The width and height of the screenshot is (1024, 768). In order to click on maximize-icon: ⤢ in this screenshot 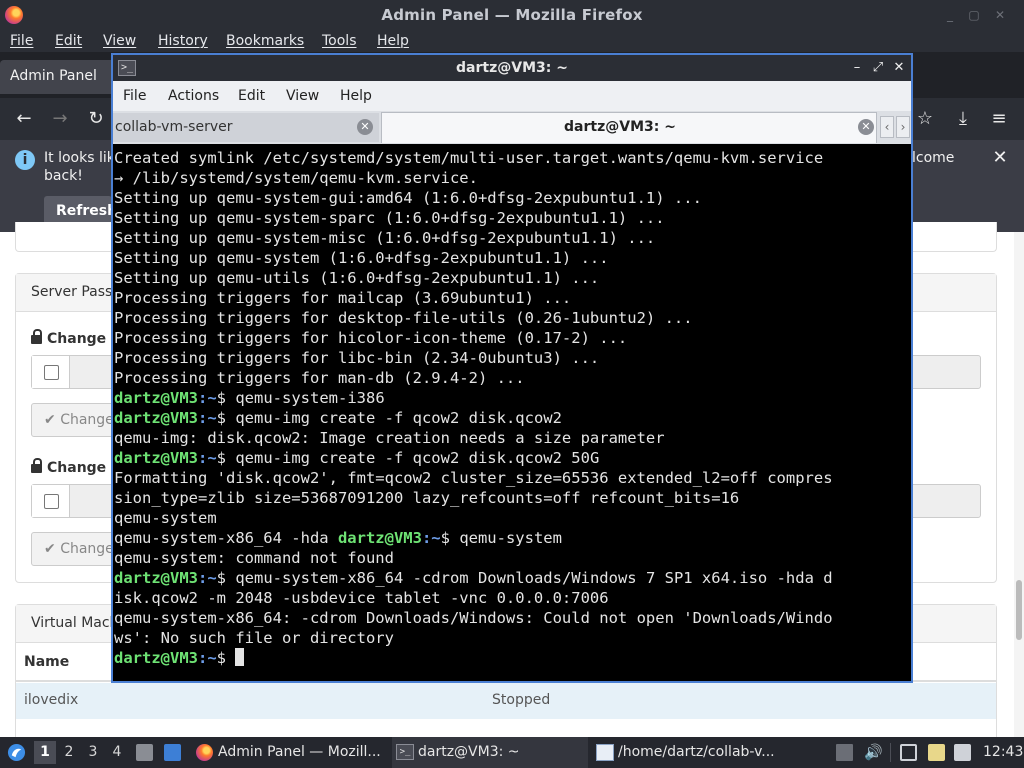, I will do `click(878, 68)`.